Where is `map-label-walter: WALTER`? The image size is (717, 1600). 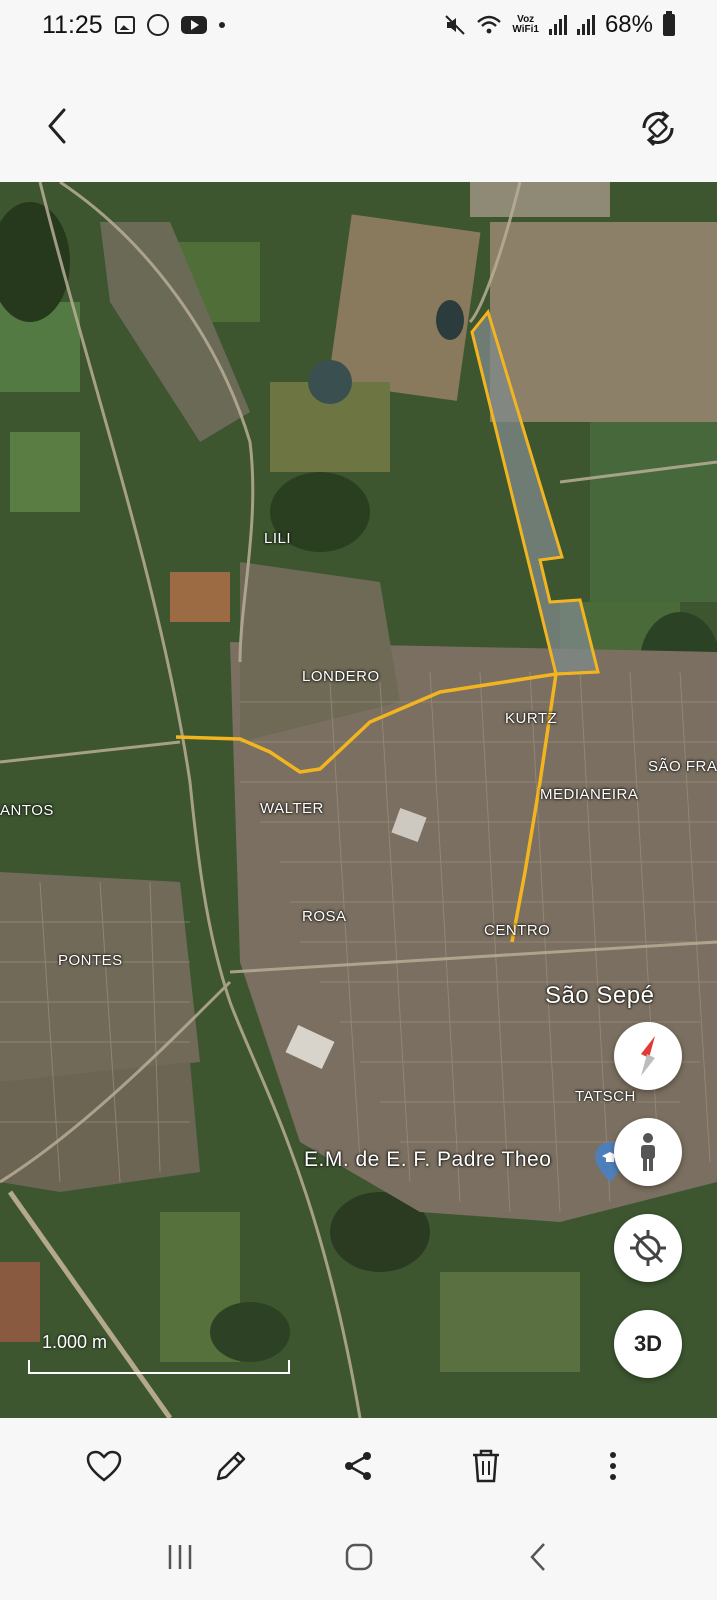 map-label-walter: WALTER is located at coordinates (292, 808).